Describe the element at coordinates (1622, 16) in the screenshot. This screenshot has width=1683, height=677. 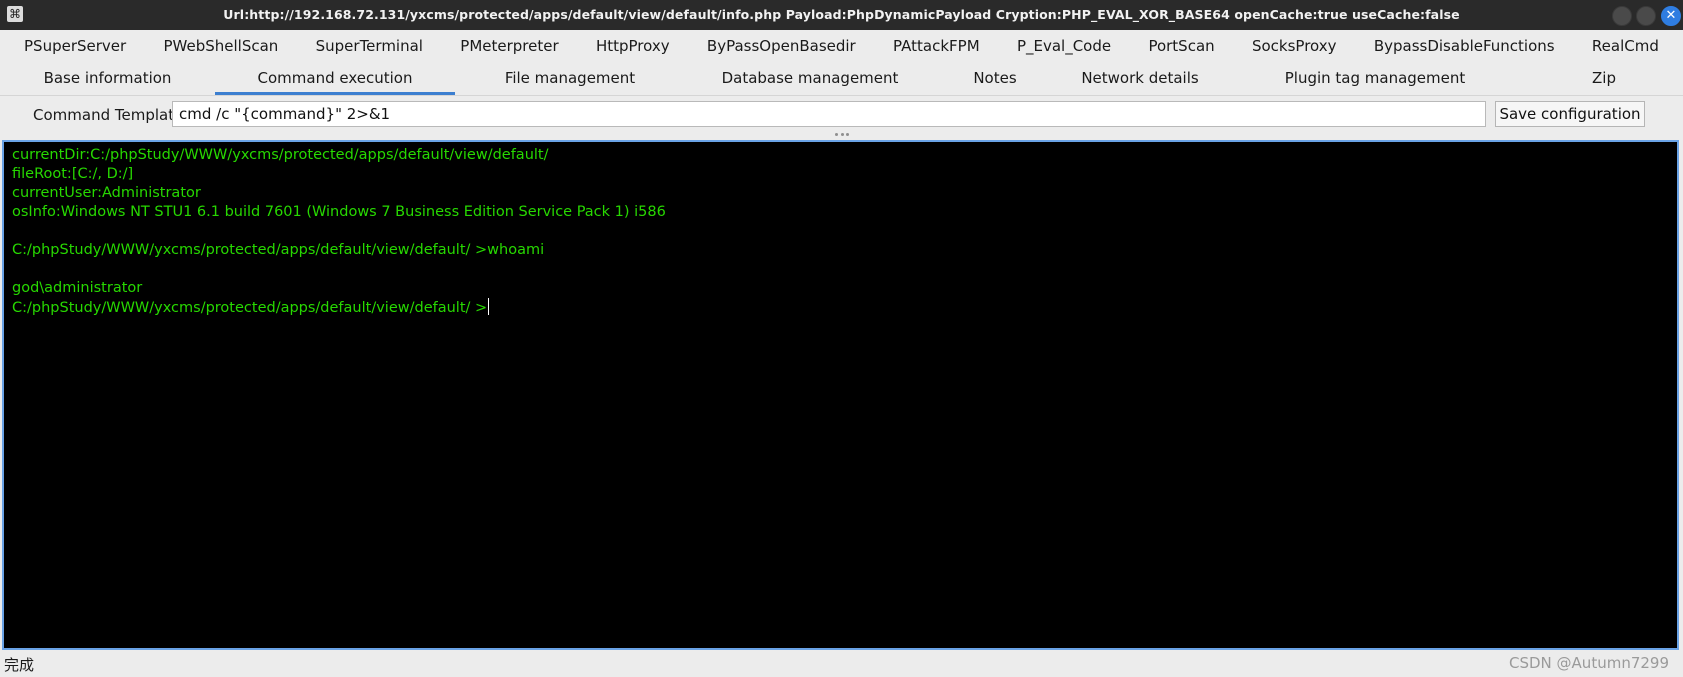
I see `minimize-button` at that location.